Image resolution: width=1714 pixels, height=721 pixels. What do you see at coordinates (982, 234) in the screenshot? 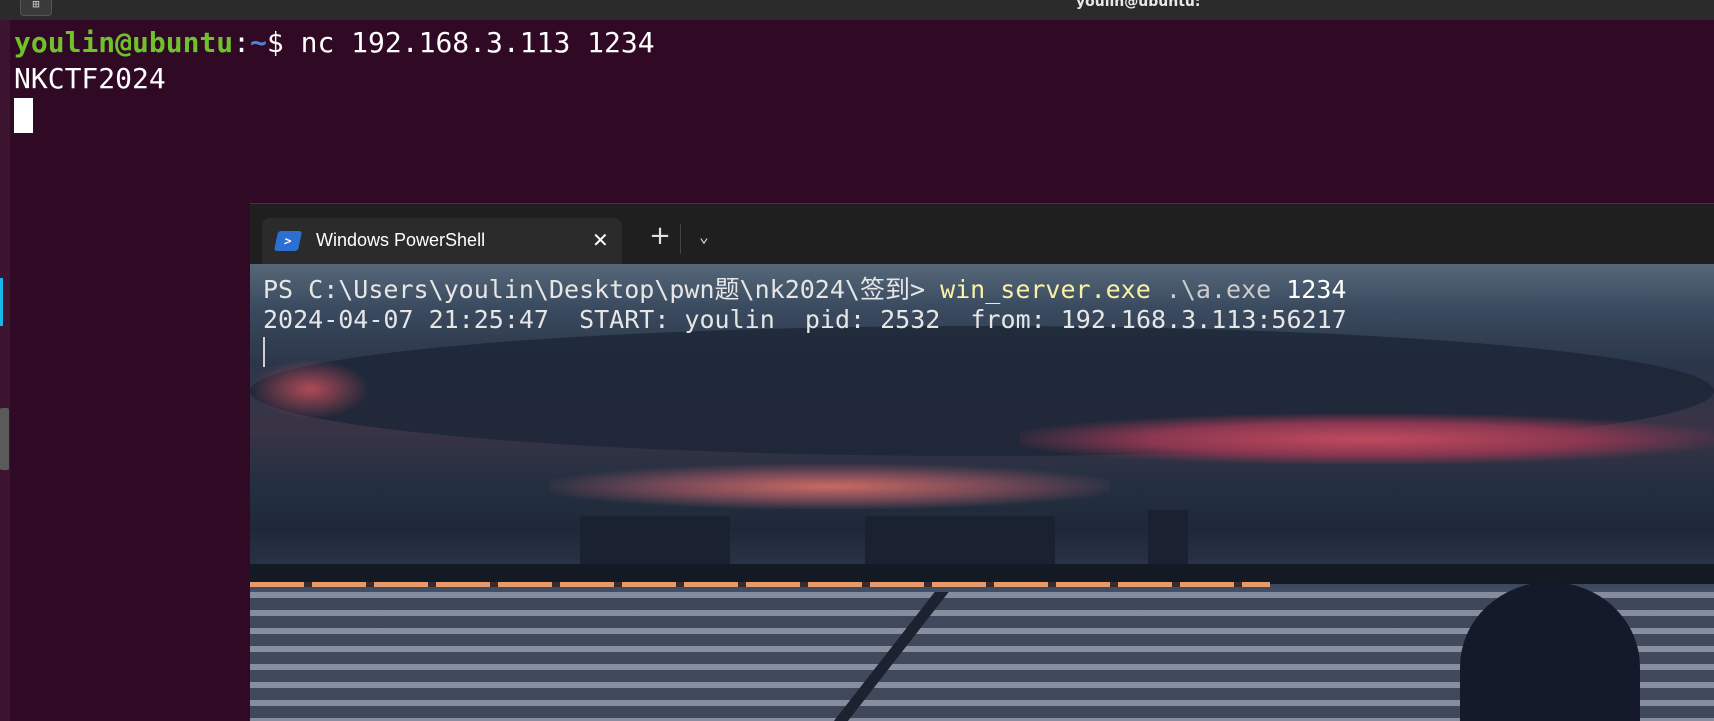
I see `tab-bar: > Windows PowerShell ✕ + ⌄` at bounding box center [982, 234].